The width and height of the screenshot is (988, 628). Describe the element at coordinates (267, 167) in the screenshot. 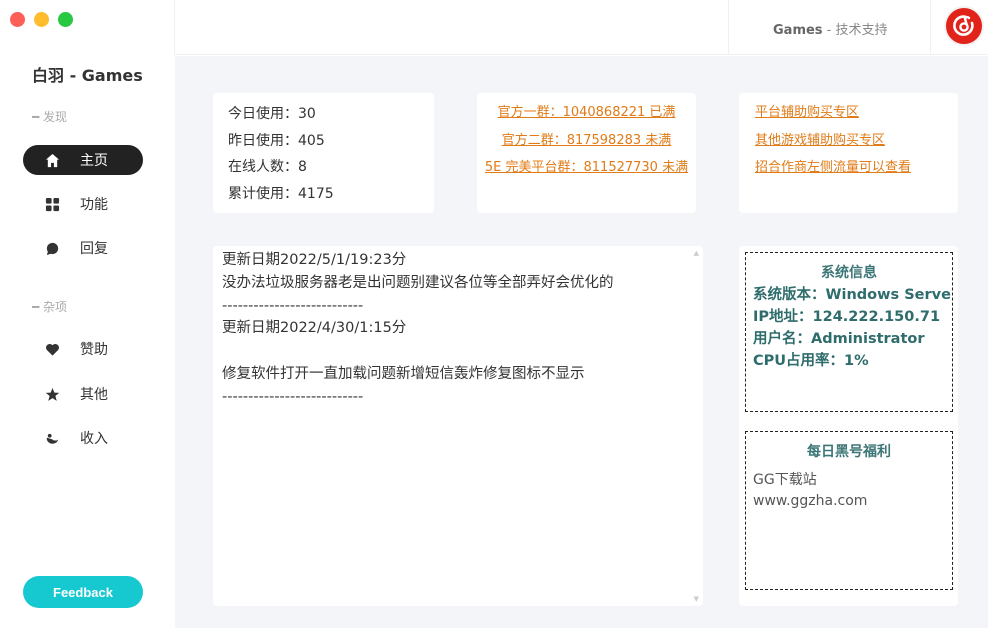

I see `stat-online: 在线人数：8` at that location.